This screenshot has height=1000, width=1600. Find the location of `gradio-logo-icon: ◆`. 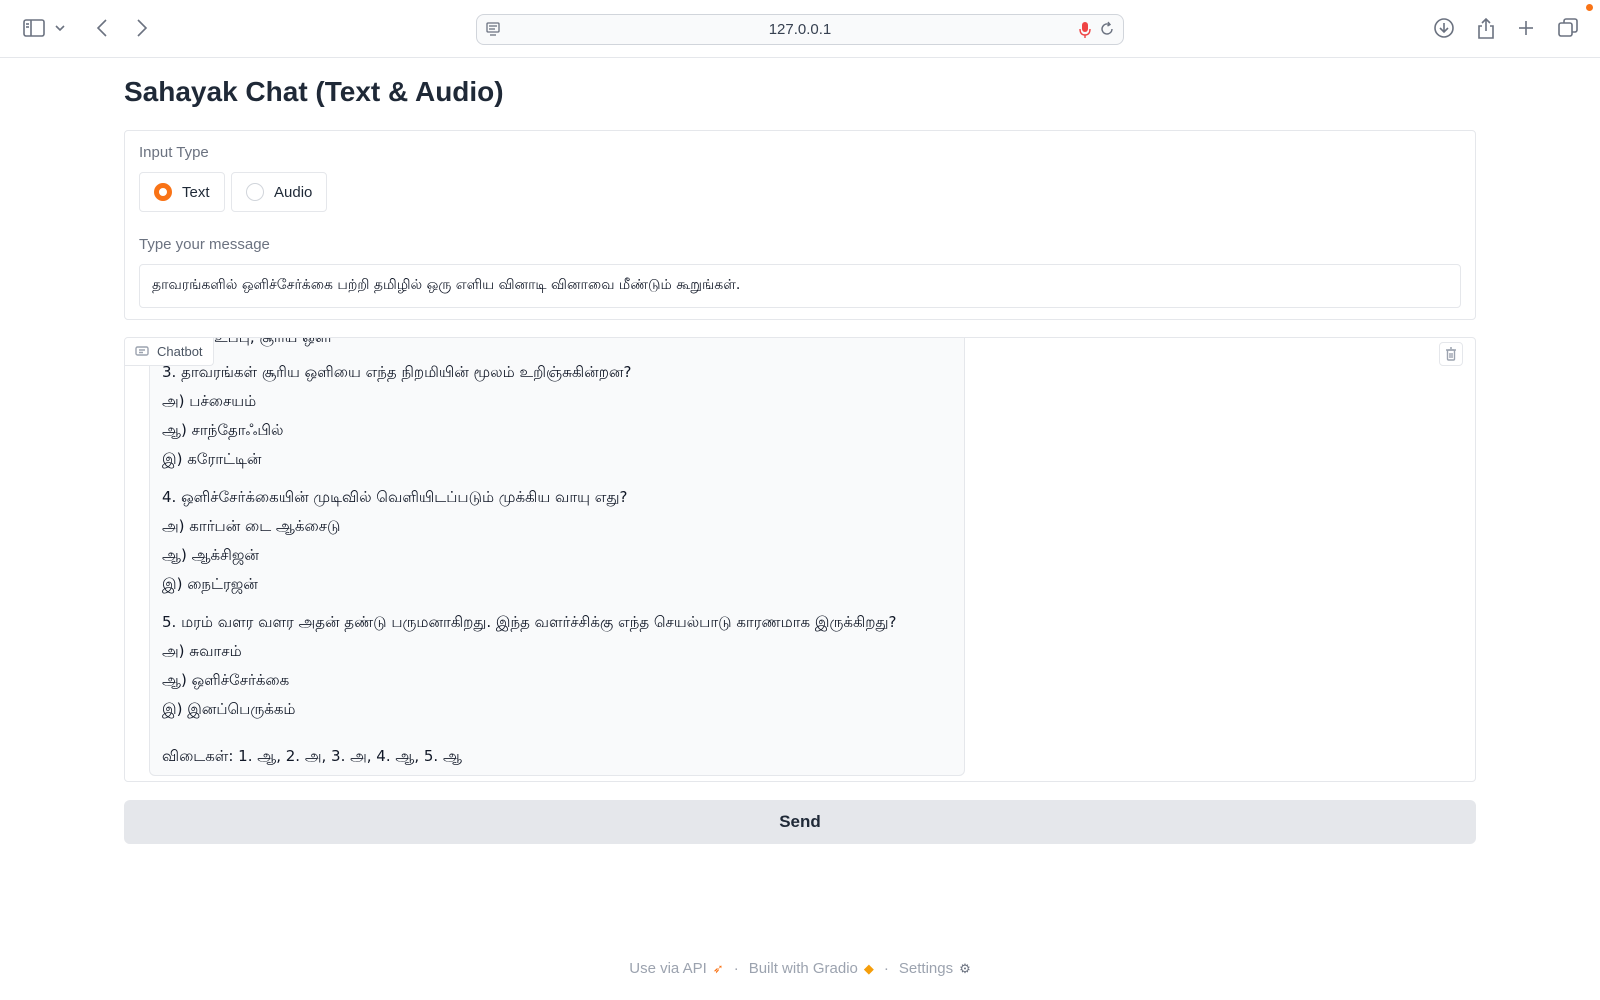

gradio-logo-icon: ◆ is located at coordinates (868, 968).